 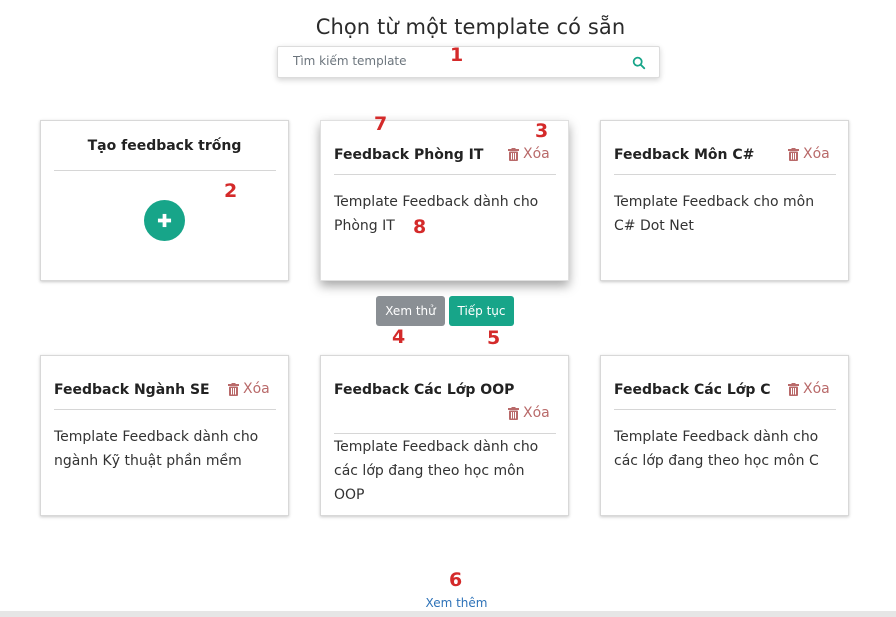 I want to click on template-title: Feedback Các Lớp OOP, so click(x=424, y=390).